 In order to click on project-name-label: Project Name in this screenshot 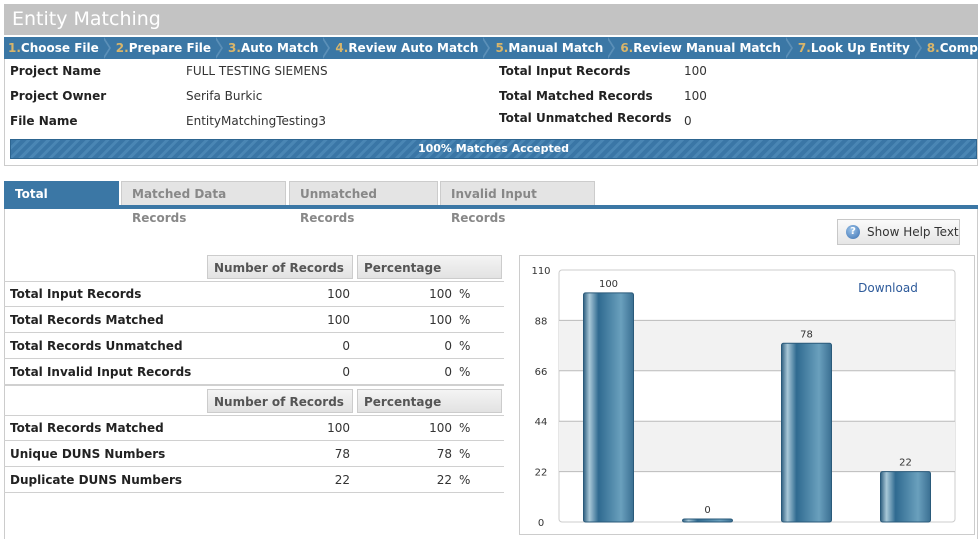, I will do `click(56, 71)`.